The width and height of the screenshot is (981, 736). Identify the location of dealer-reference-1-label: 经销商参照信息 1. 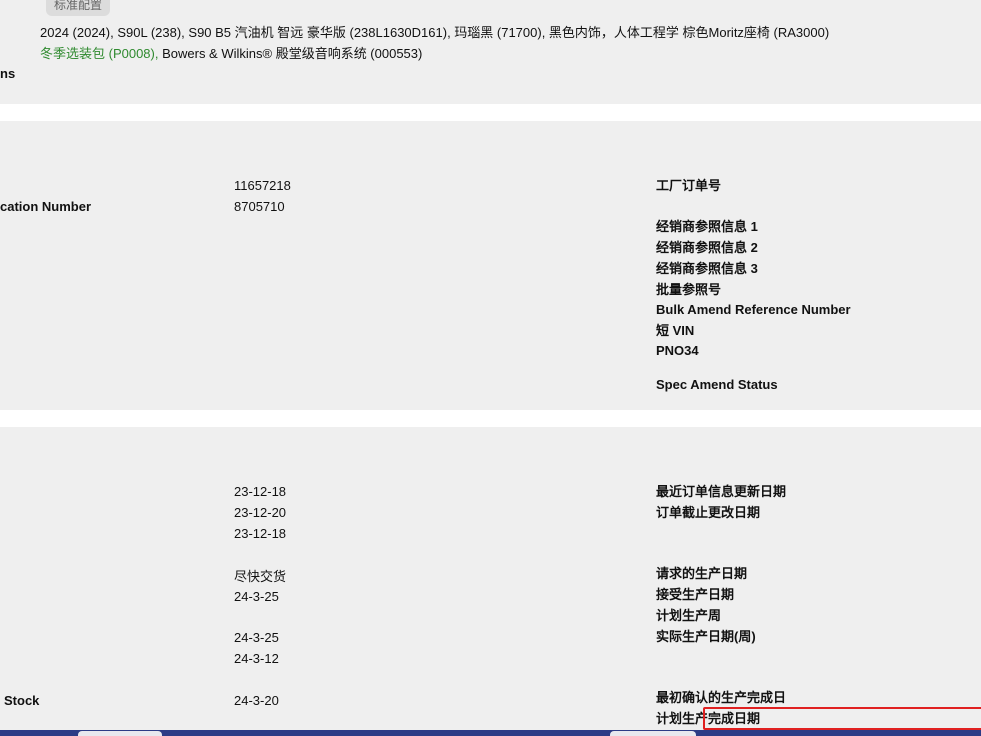
(707, 226).